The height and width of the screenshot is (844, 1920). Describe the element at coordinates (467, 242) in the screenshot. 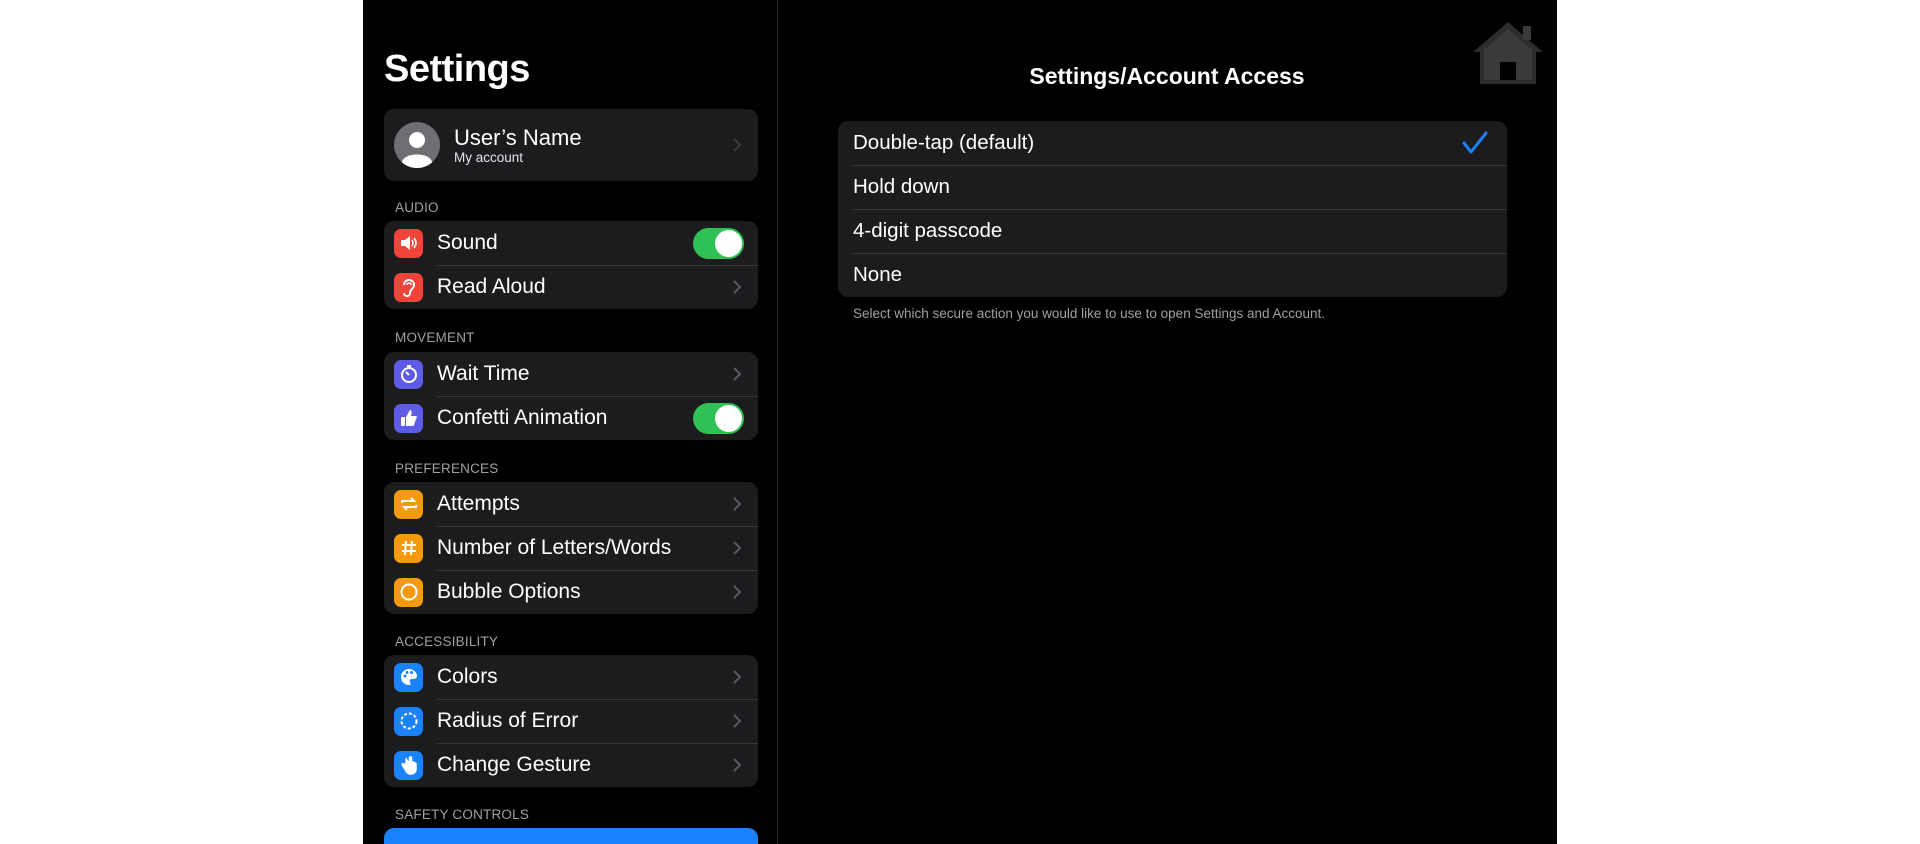

I see `sidebar-item-label: Sound` at that location.